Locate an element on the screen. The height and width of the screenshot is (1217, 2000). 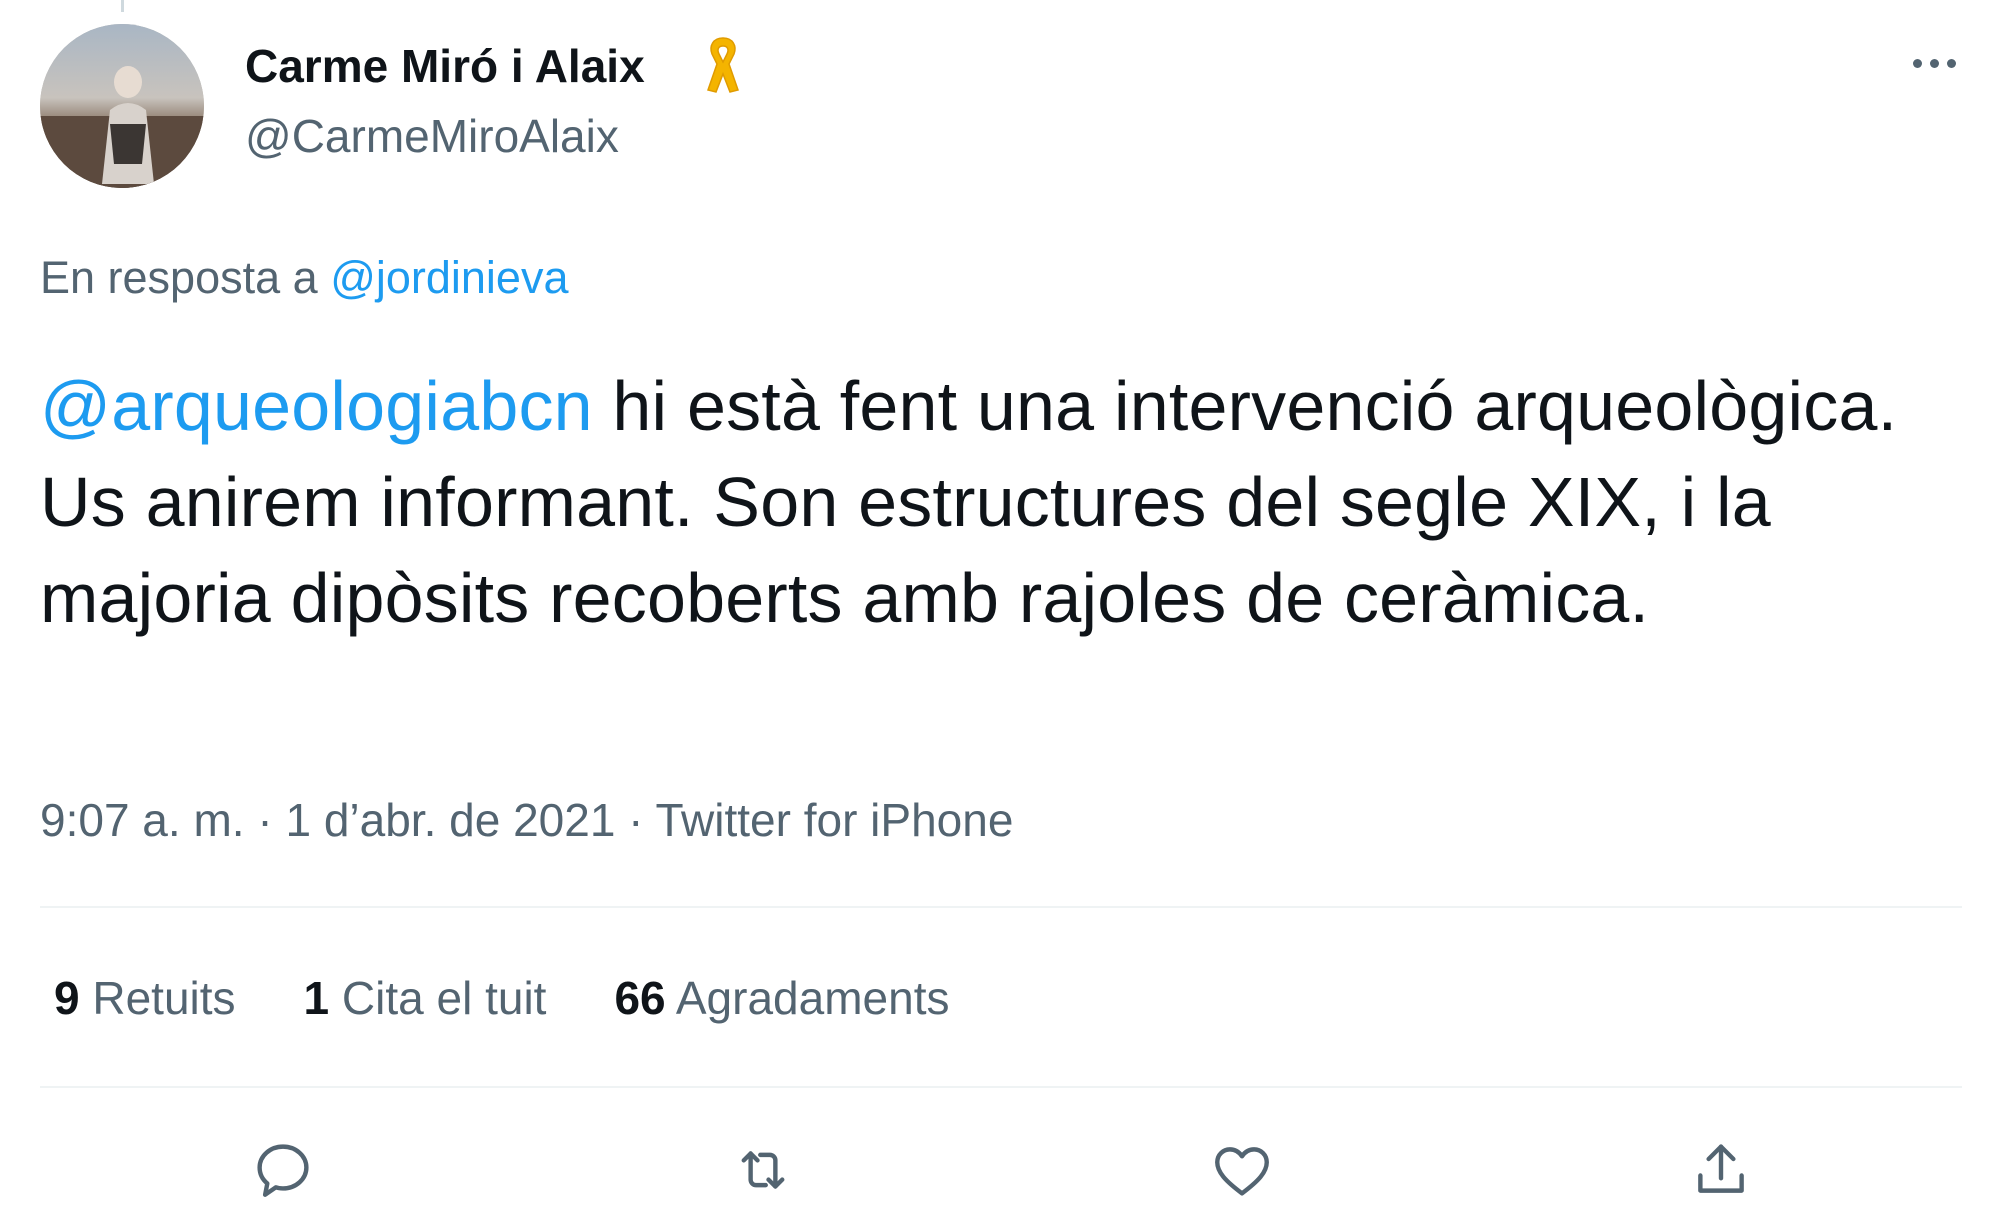
like-button is located at coordinates (1242, 1170).